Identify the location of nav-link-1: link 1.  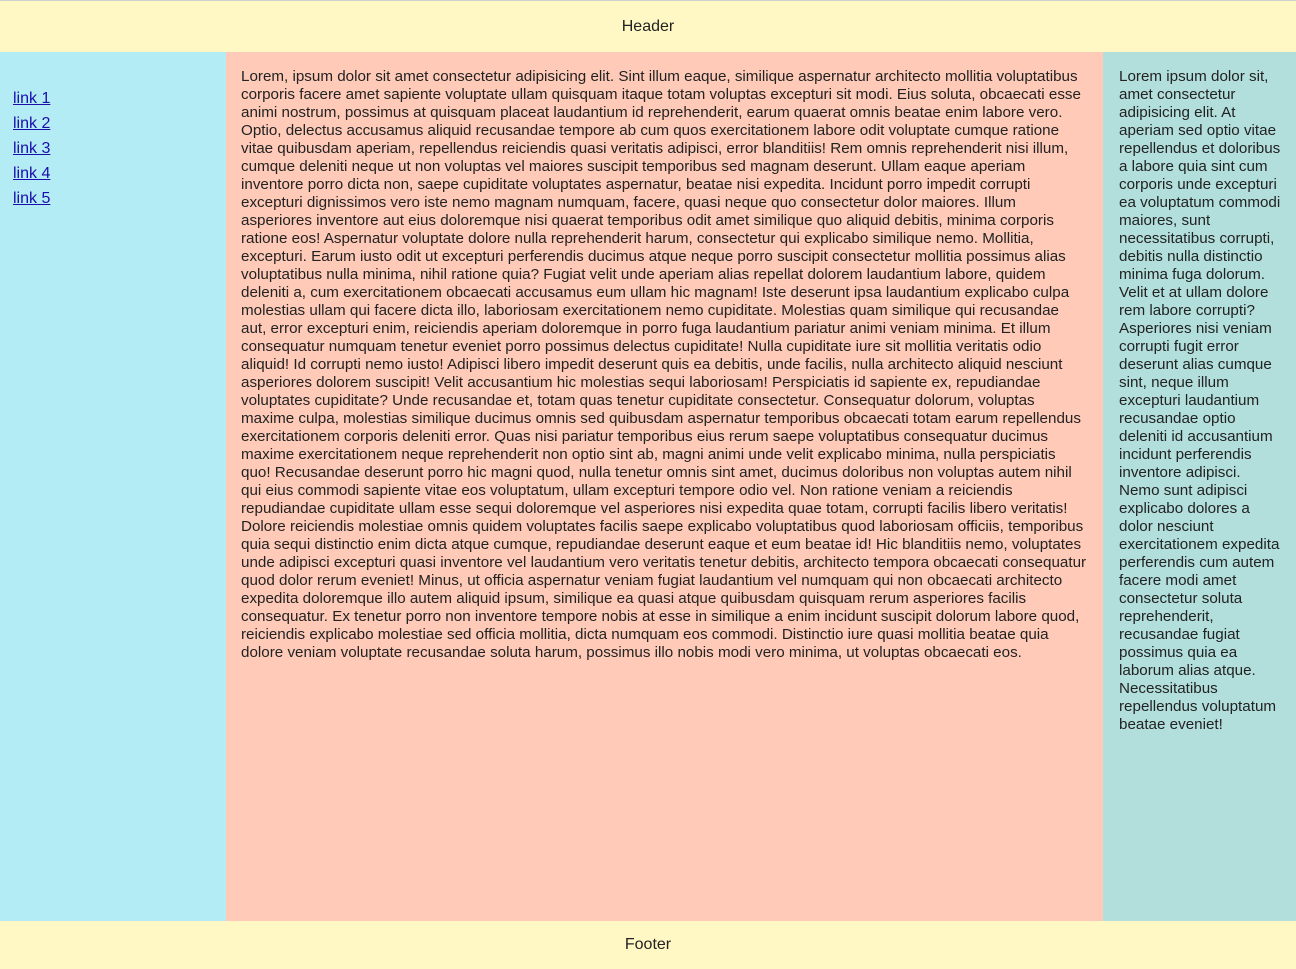
(31, 98).